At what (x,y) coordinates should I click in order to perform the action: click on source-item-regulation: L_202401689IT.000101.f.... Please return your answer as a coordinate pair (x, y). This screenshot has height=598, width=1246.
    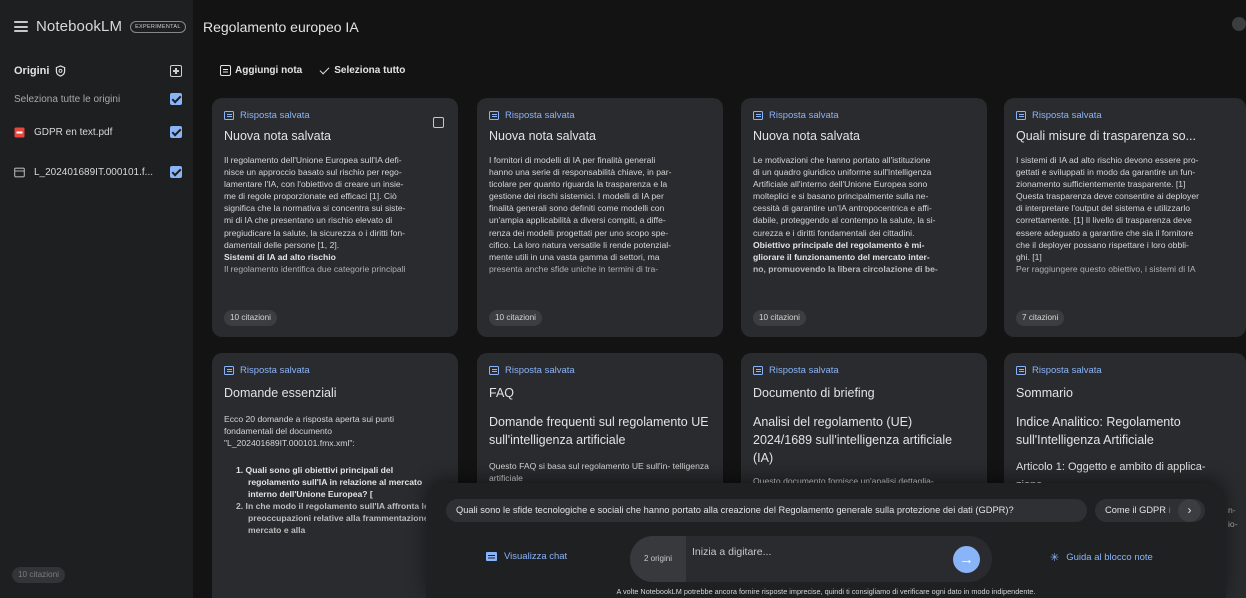
    Looking at the image, I should click on (98, 172).